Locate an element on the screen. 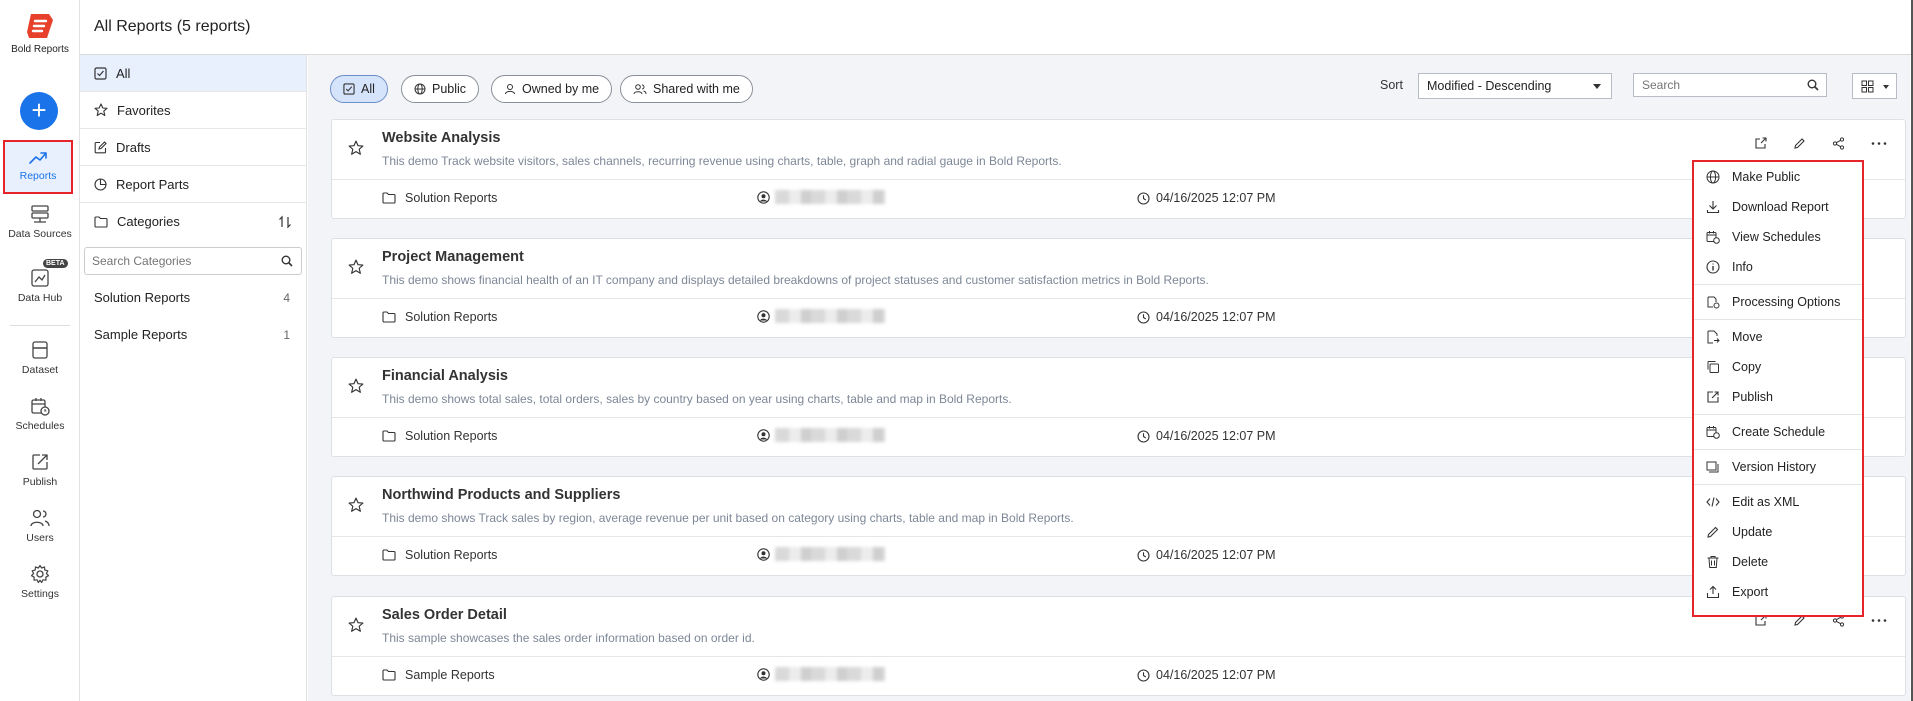 Image resolution: width=1913 pixels, height=701 pixels. report-title: Website Analysis is located at coordinates (441, 138).